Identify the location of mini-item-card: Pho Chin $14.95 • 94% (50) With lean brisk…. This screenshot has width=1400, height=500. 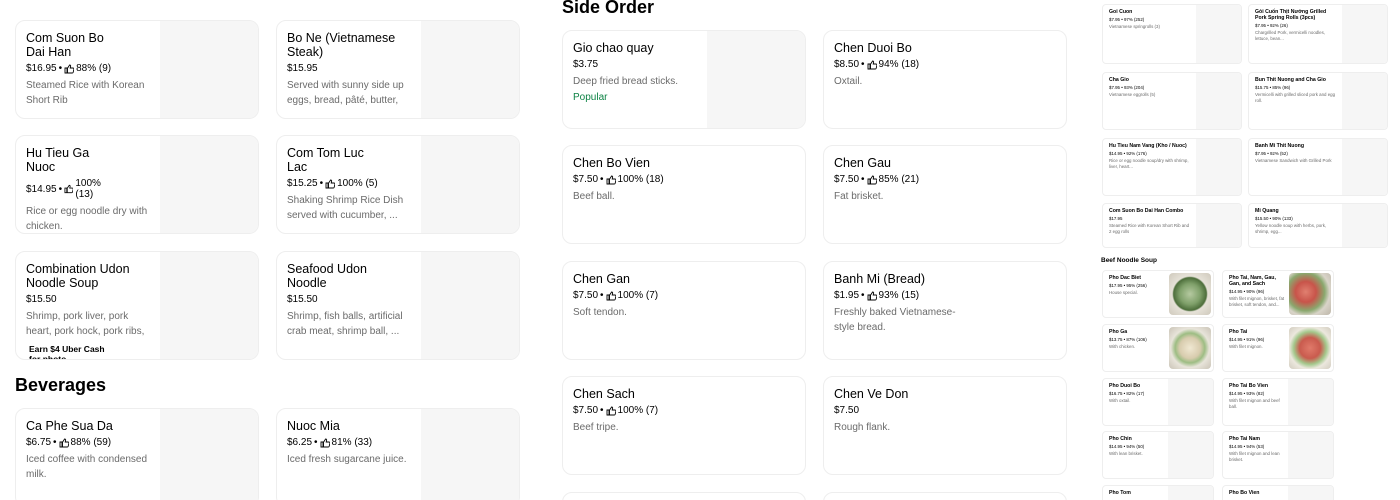
(1158, 455).